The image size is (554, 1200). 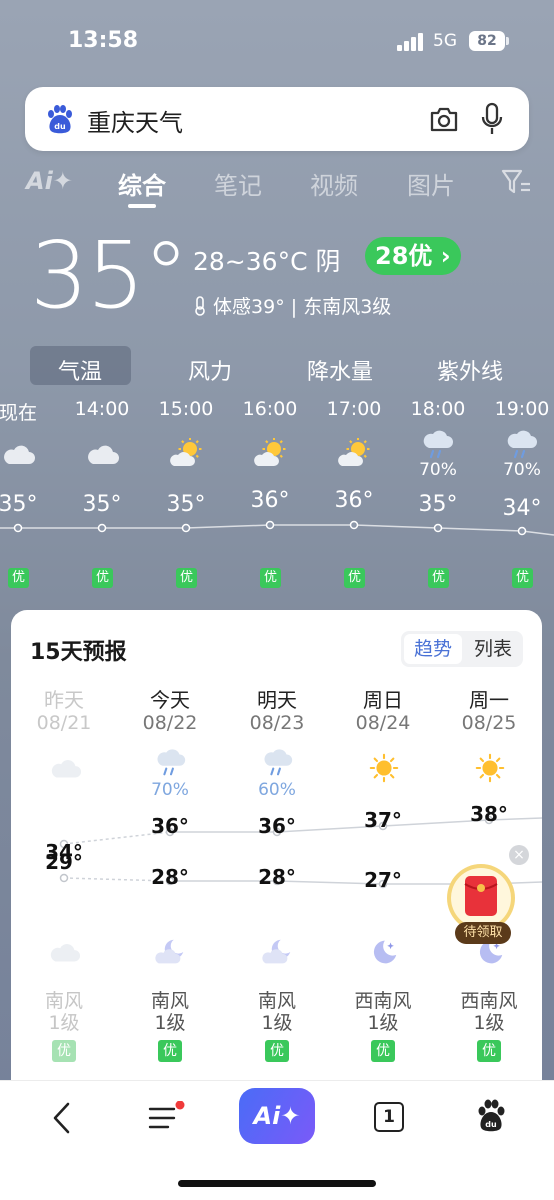 I want to click on camera-icon, so click(x=444, y=119).